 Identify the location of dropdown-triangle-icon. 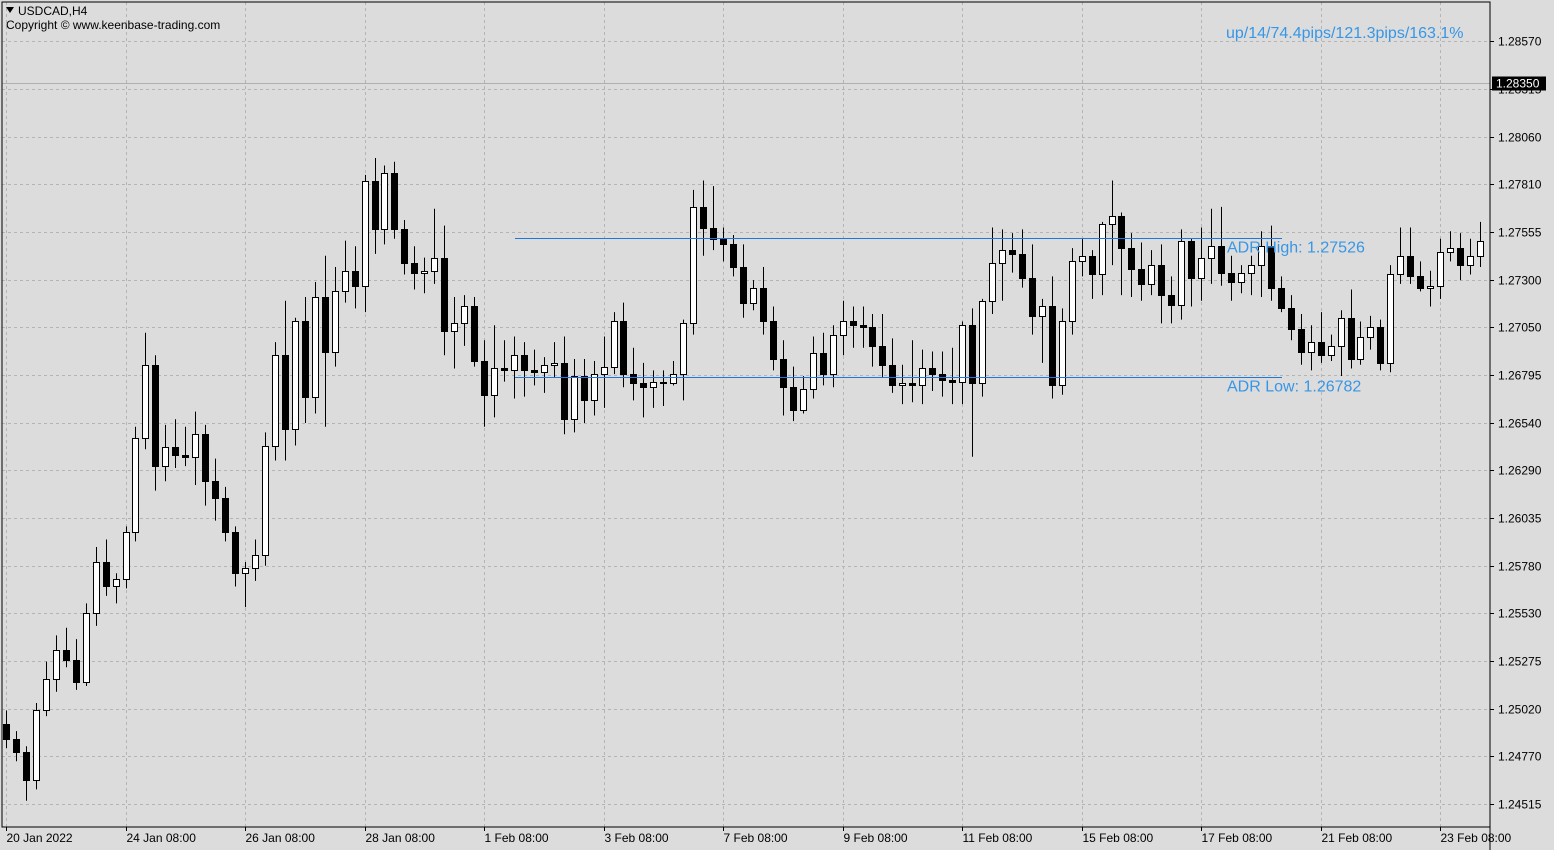
(10, 10).